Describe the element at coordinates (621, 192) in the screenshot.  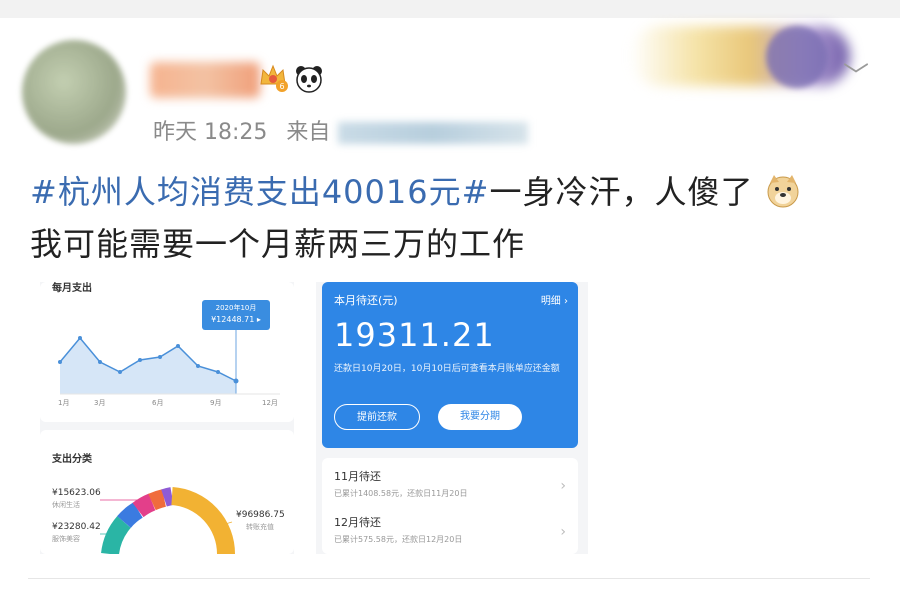
I see `post-text-line1: 一身冷汗，人傻了` at that location.